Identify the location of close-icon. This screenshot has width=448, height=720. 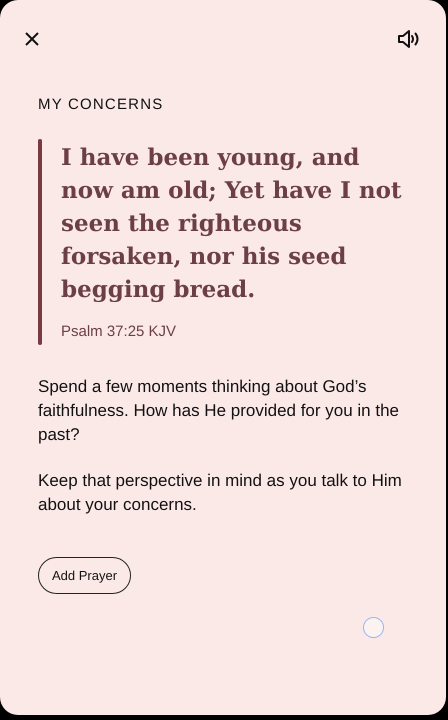
(32, 39).